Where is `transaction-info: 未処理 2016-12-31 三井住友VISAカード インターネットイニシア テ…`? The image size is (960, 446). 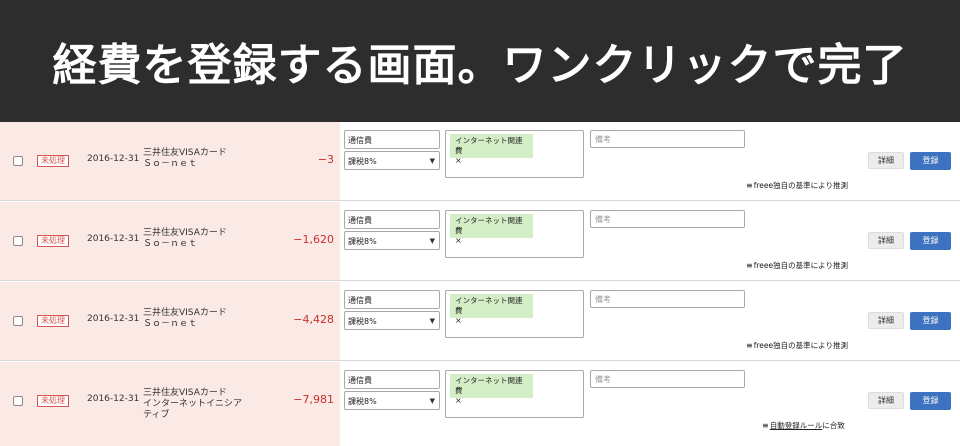 transaction-info: 未処理 2016-12-31 三井住友VISAカード インターネットイニシア テ… is located at coordinates (170, 404).